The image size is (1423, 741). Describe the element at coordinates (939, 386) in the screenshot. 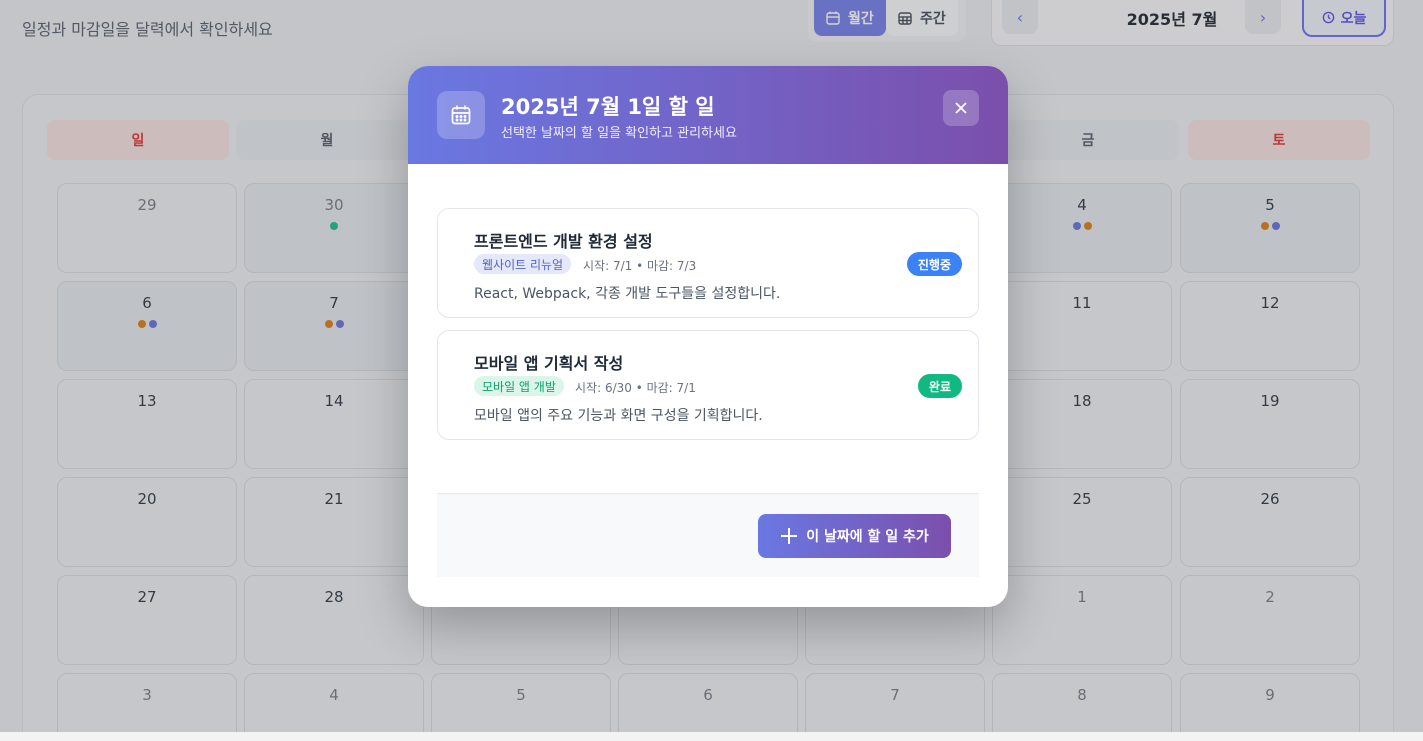

I see `status-badge: 완료` at that location.